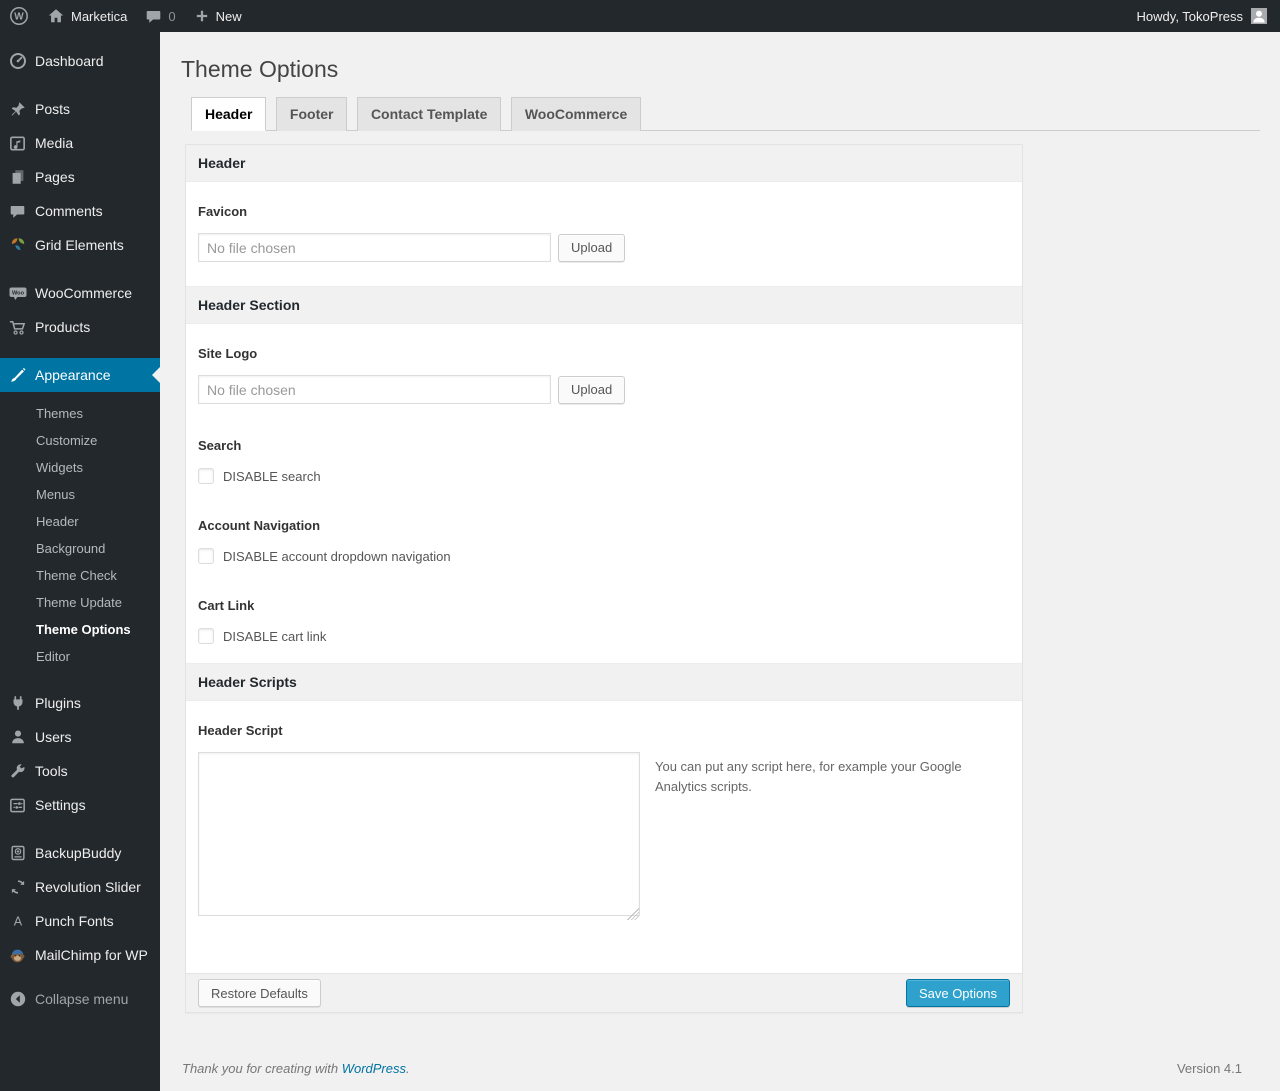 The image size is (1280, 1091). What do you see at coordinates (374, 389) in the screenshot?
I see `site-logo-file-input` at bounding box center [374, 389].